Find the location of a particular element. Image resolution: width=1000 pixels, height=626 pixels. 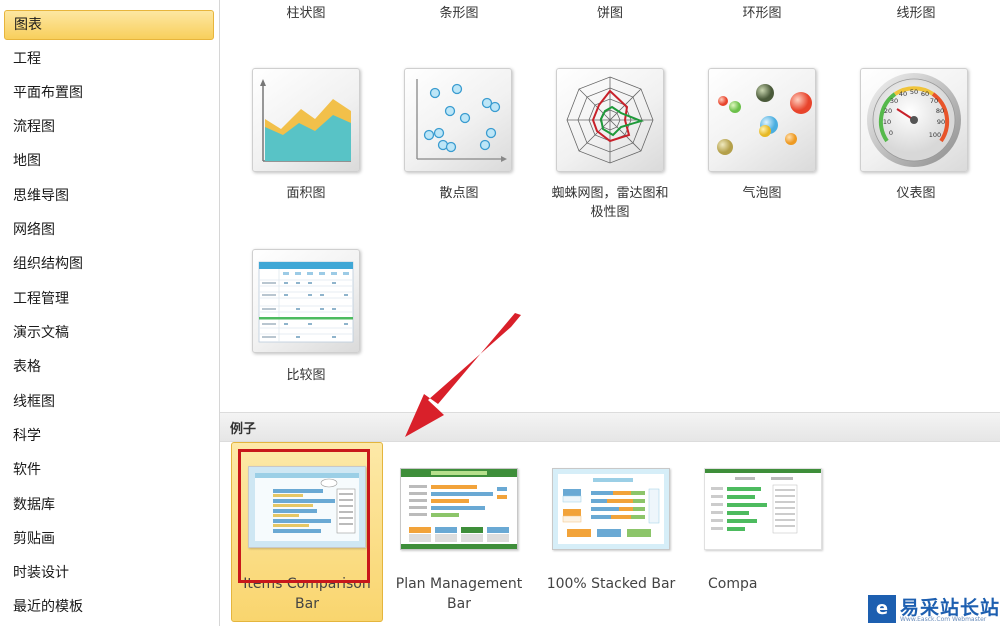

template-label-radar-line1: 蜘蛛网图，雷达图和 is located at coordinates (610, 193).